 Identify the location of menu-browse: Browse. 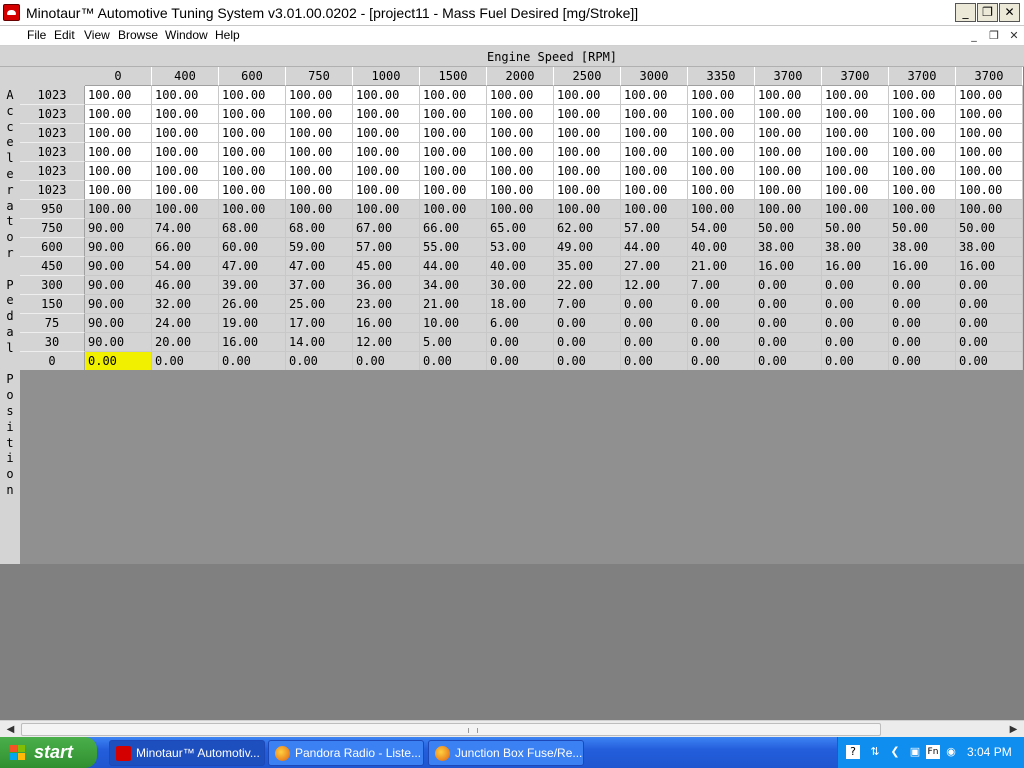
(138, 35).